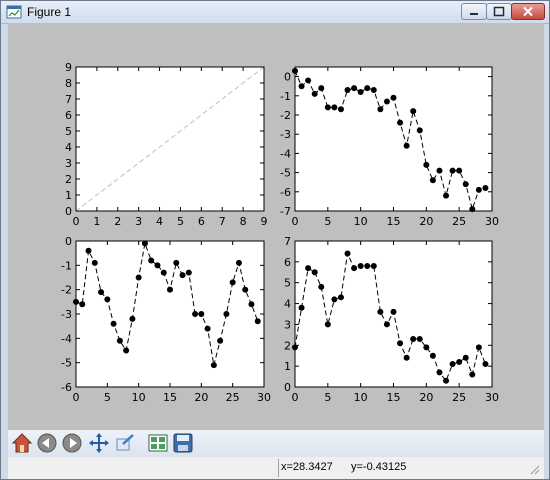  Describe the element at coordinates (66, 363) in the screenshot. I see `y-tick-label: -5` at that location.